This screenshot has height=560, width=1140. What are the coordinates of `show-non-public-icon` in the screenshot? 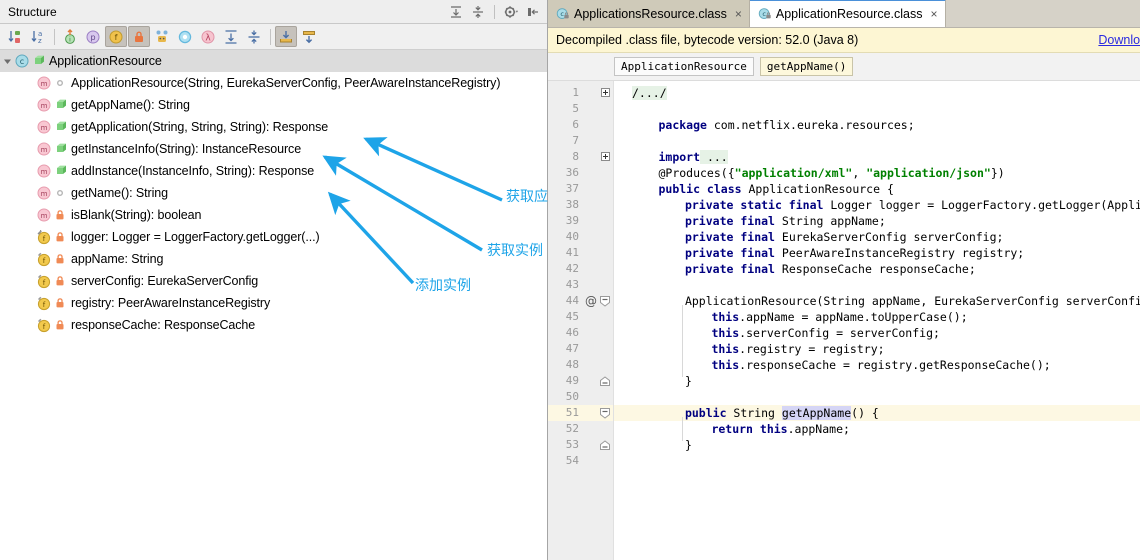 It's located at (139, 36).